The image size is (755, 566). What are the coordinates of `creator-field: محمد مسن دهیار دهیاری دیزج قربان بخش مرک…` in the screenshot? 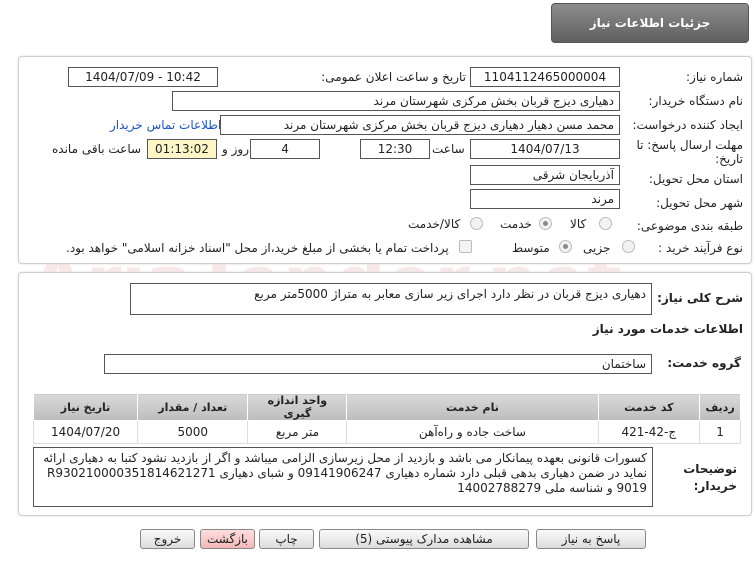 It's located at (420, 125).